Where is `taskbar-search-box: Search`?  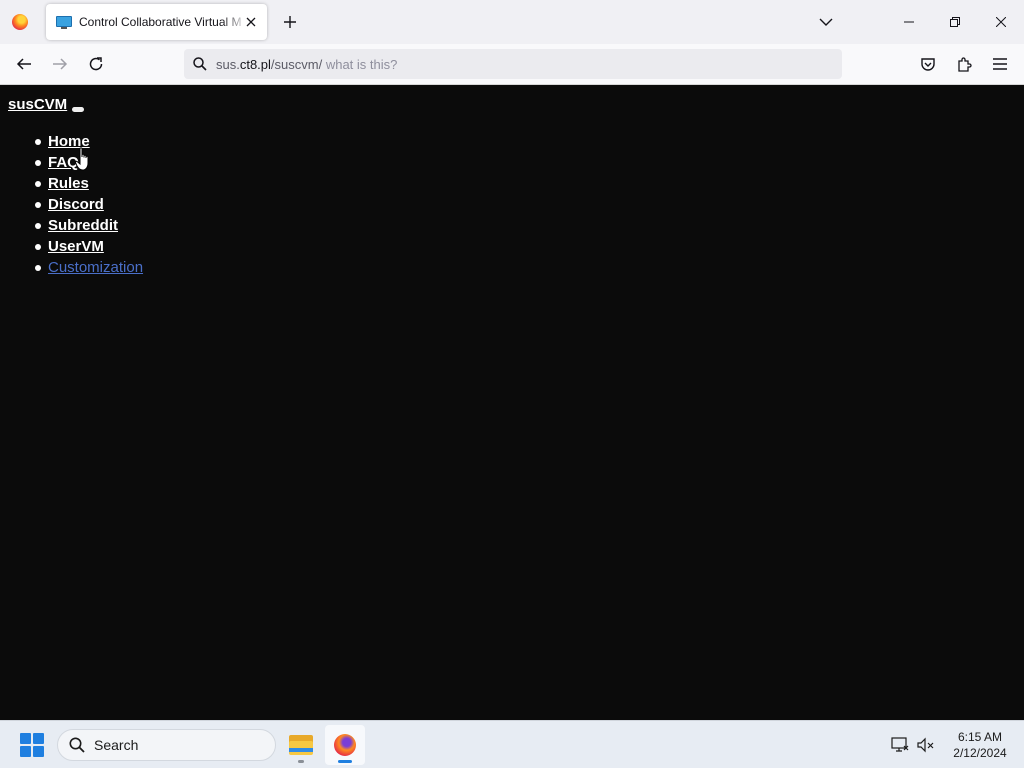 taskbar-search-box: Search is located at coordinates (166, 745).